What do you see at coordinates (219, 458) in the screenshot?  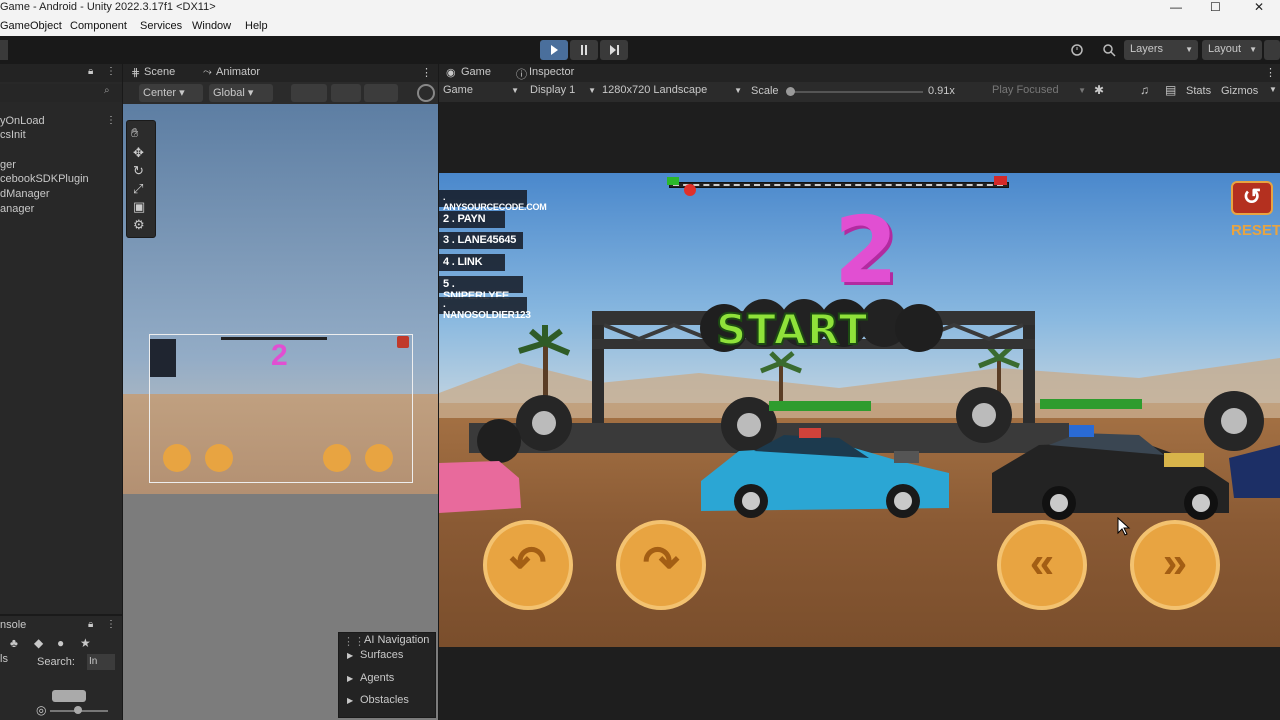 I see `mini-right-button` at bounding box center [219, 458].